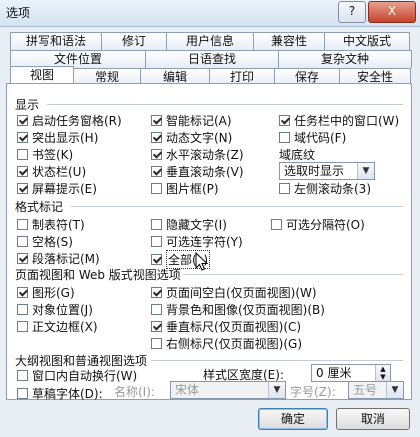  Describe the element at coordinates (293, 419) in the screenshot. I see `ok-button: 确定` at that location.